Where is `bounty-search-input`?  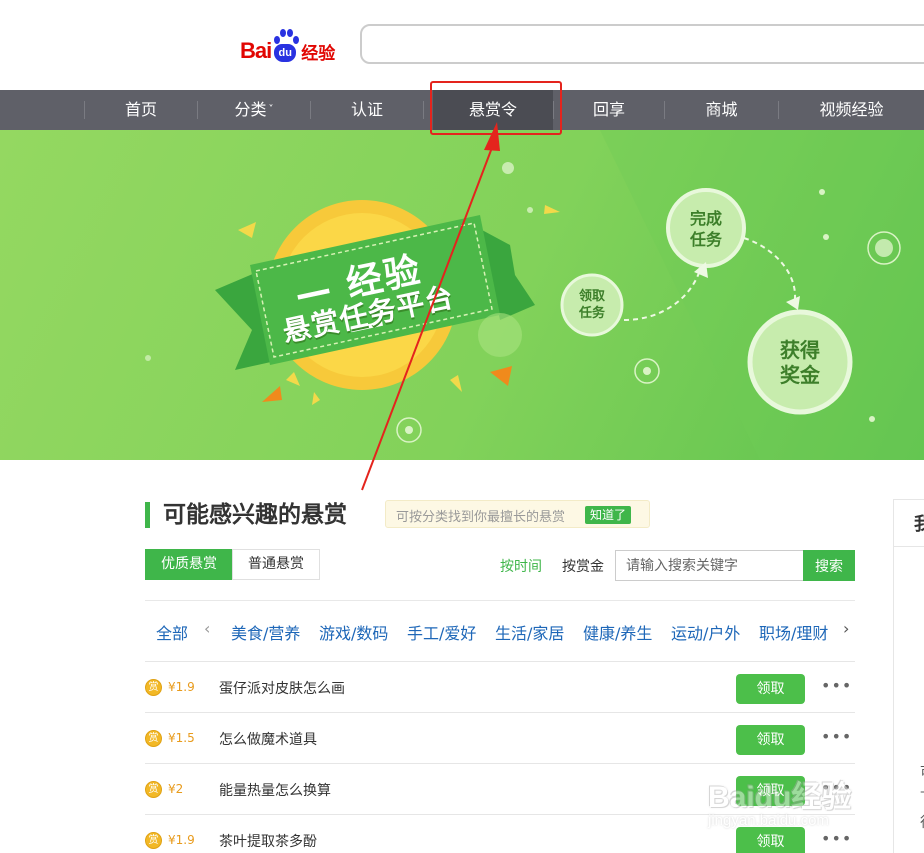
bounty-search-input is located at coordinates (710, 565).